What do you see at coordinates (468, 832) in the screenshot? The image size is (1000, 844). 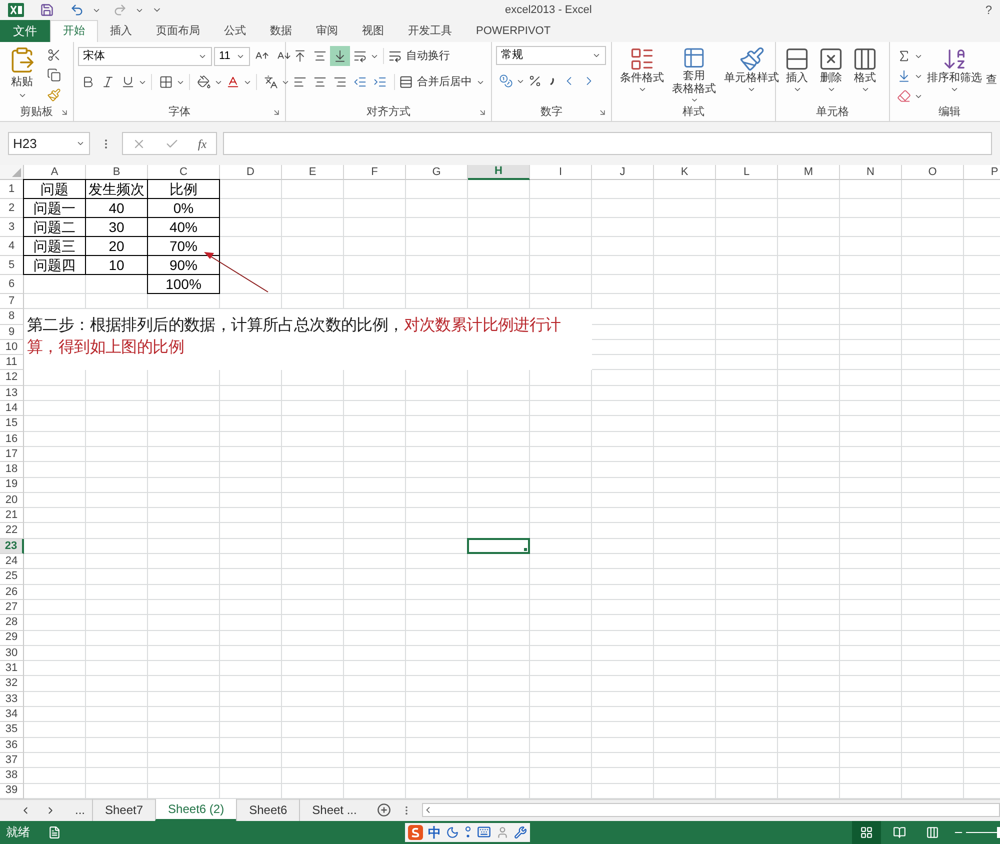 I see `punctuation-icon` at bounding box center [468, 832].